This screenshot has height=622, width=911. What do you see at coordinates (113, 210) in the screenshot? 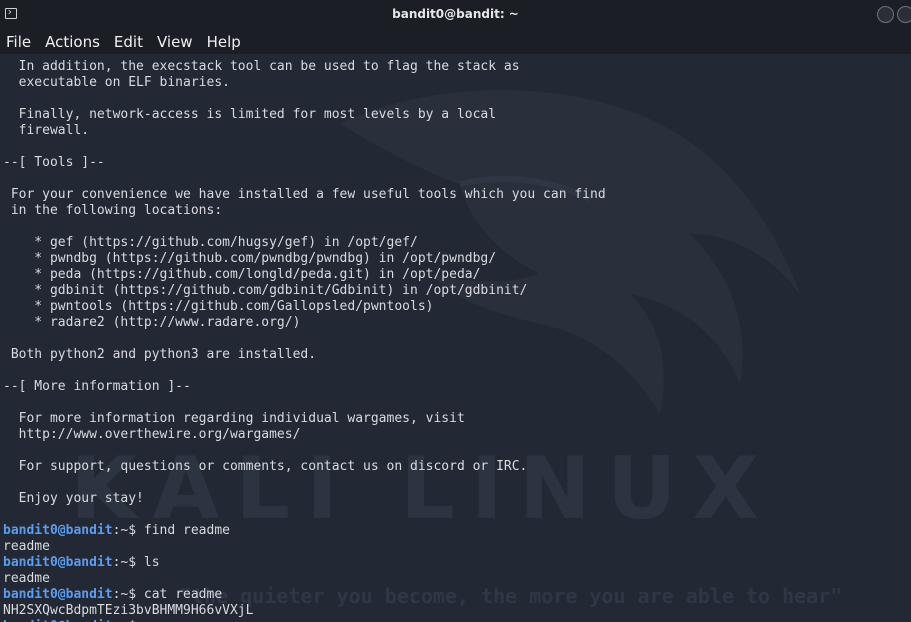
I see `terminal-line: in the following locations:` at bounding box center [113, 210].